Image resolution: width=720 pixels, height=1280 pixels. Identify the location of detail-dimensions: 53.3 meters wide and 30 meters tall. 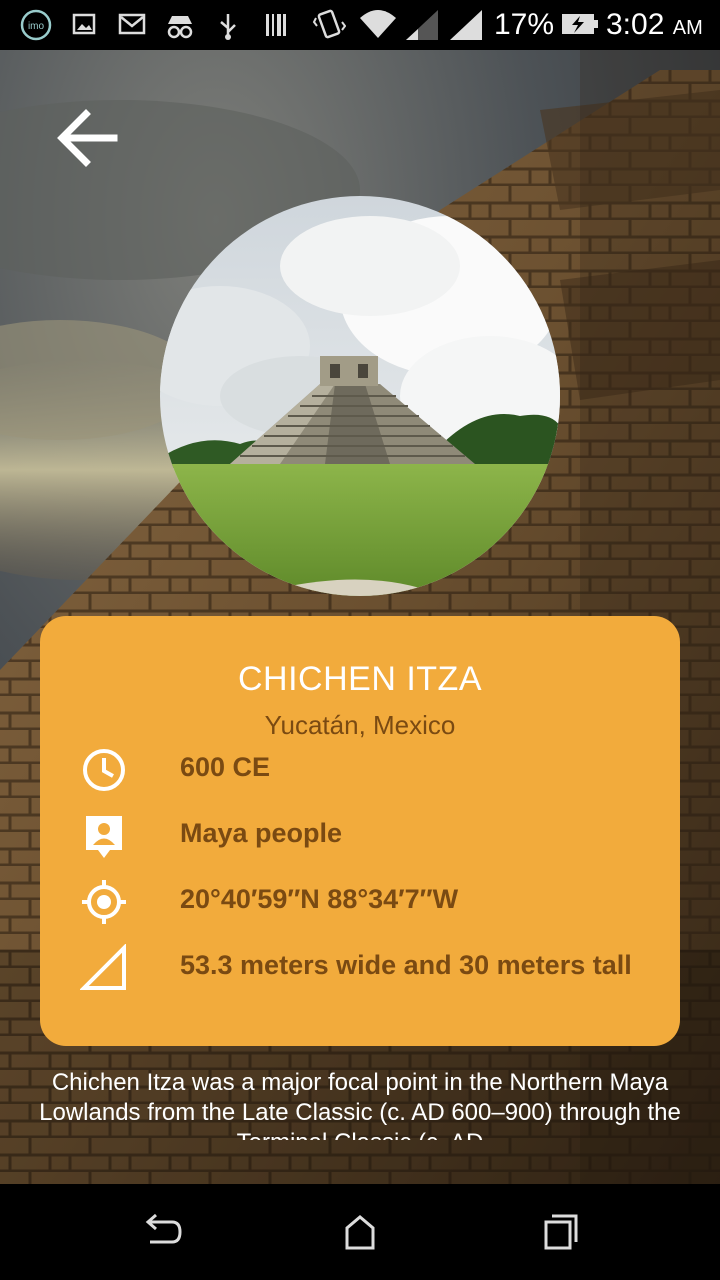
(370, 967).